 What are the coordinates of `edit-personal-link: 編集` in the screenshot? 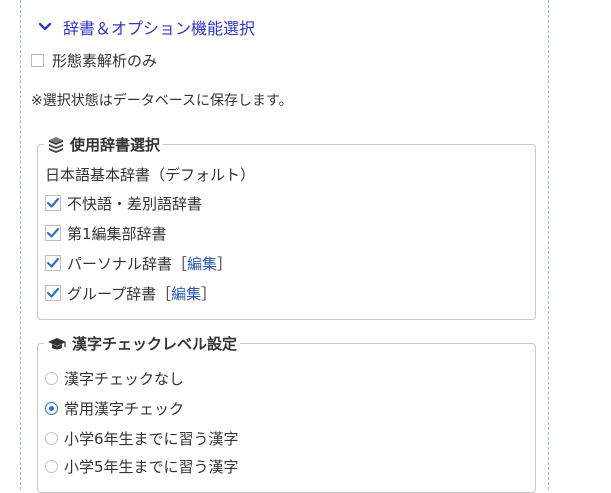 It's located at (202, 263).